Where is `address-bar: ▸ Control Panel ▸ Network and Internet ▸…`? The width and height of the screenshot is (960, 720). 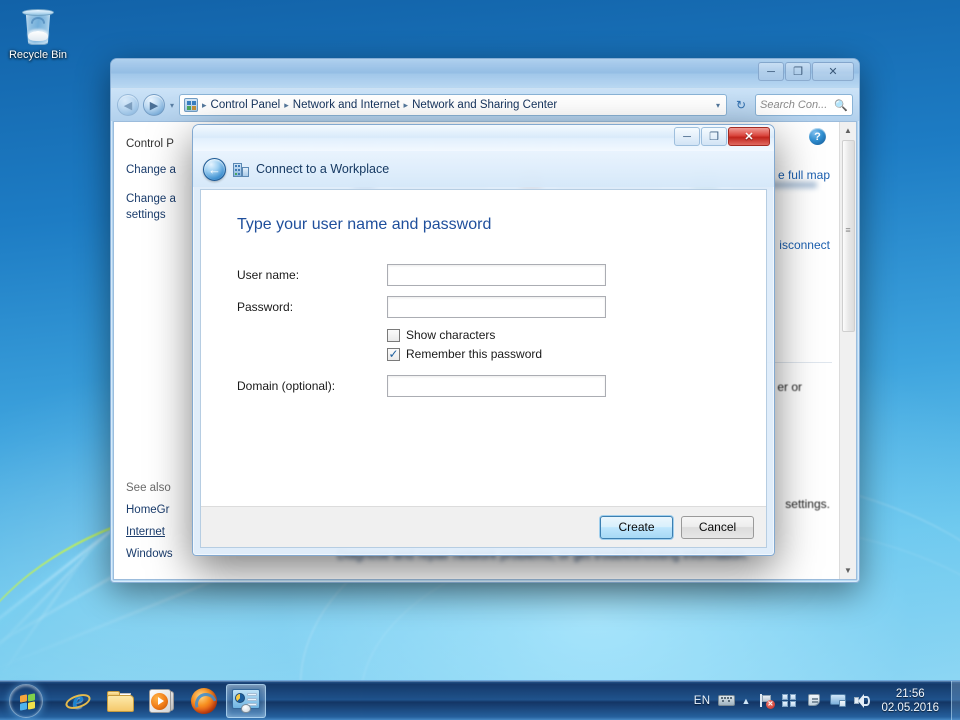
address-bar: ▸ Control Panel ▸ Network and Internet ▸… is located at coordinates (453, 105).